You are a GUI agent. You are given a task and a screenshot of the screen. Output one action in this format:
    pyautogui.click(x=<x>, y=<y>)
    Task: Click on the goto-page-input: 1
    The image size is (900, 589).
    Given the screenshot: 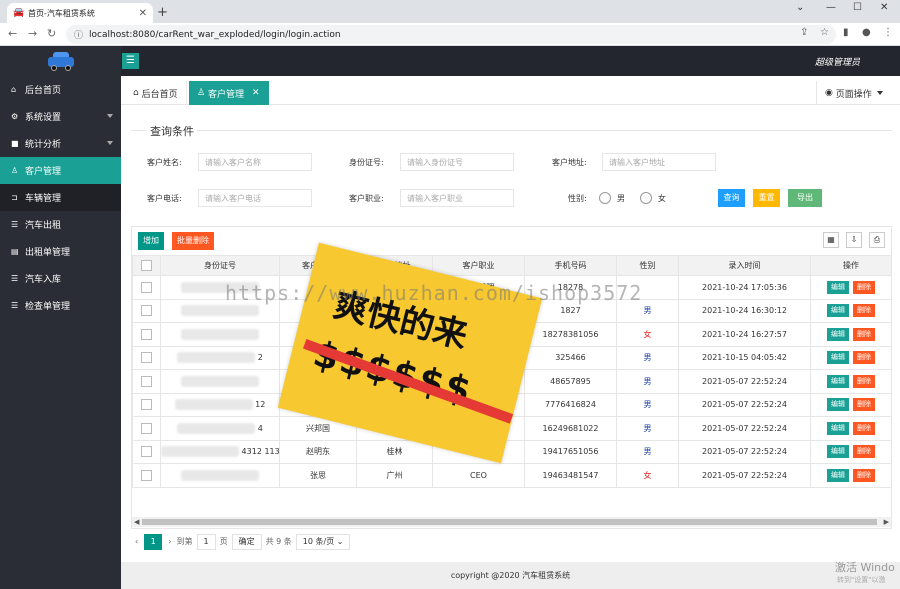 What is the action you would take?
    pyautogui.click(x=206, y=541)
    